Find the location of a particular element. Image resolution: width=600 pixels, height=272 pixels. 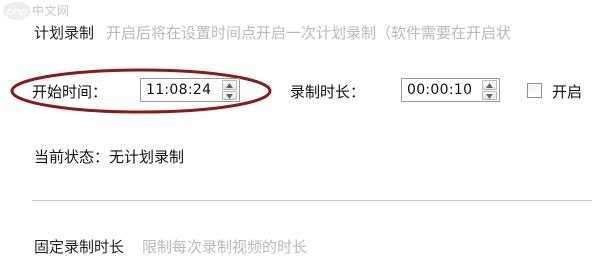

duration-label: 录制时长： is located at coordinates (328, 92).